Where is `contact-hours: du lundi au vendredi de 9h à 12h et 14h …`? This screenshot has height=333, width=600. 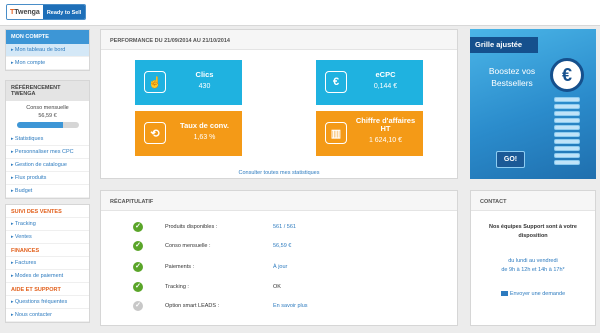 contact-hours: du lundi au vendredi de 9h à 12h et 14h … is located at coordinates (533, 266).